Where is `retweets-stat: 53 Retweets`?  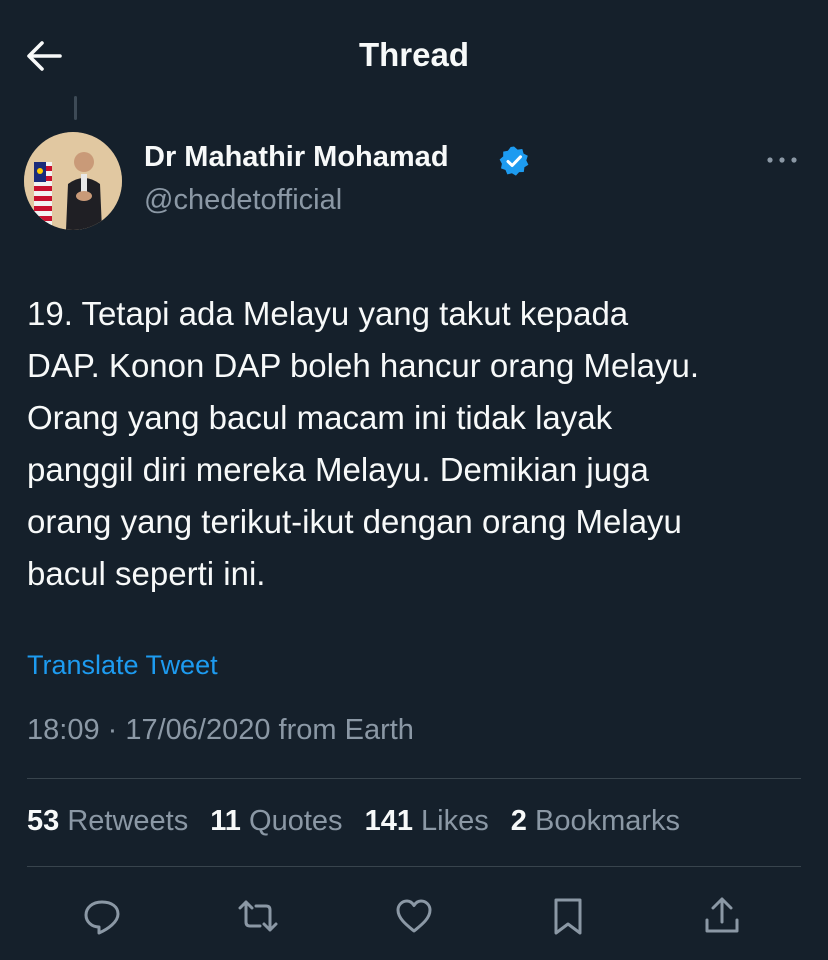
retweets-stat: 53 Retweets is located at coordinates (107, 821).